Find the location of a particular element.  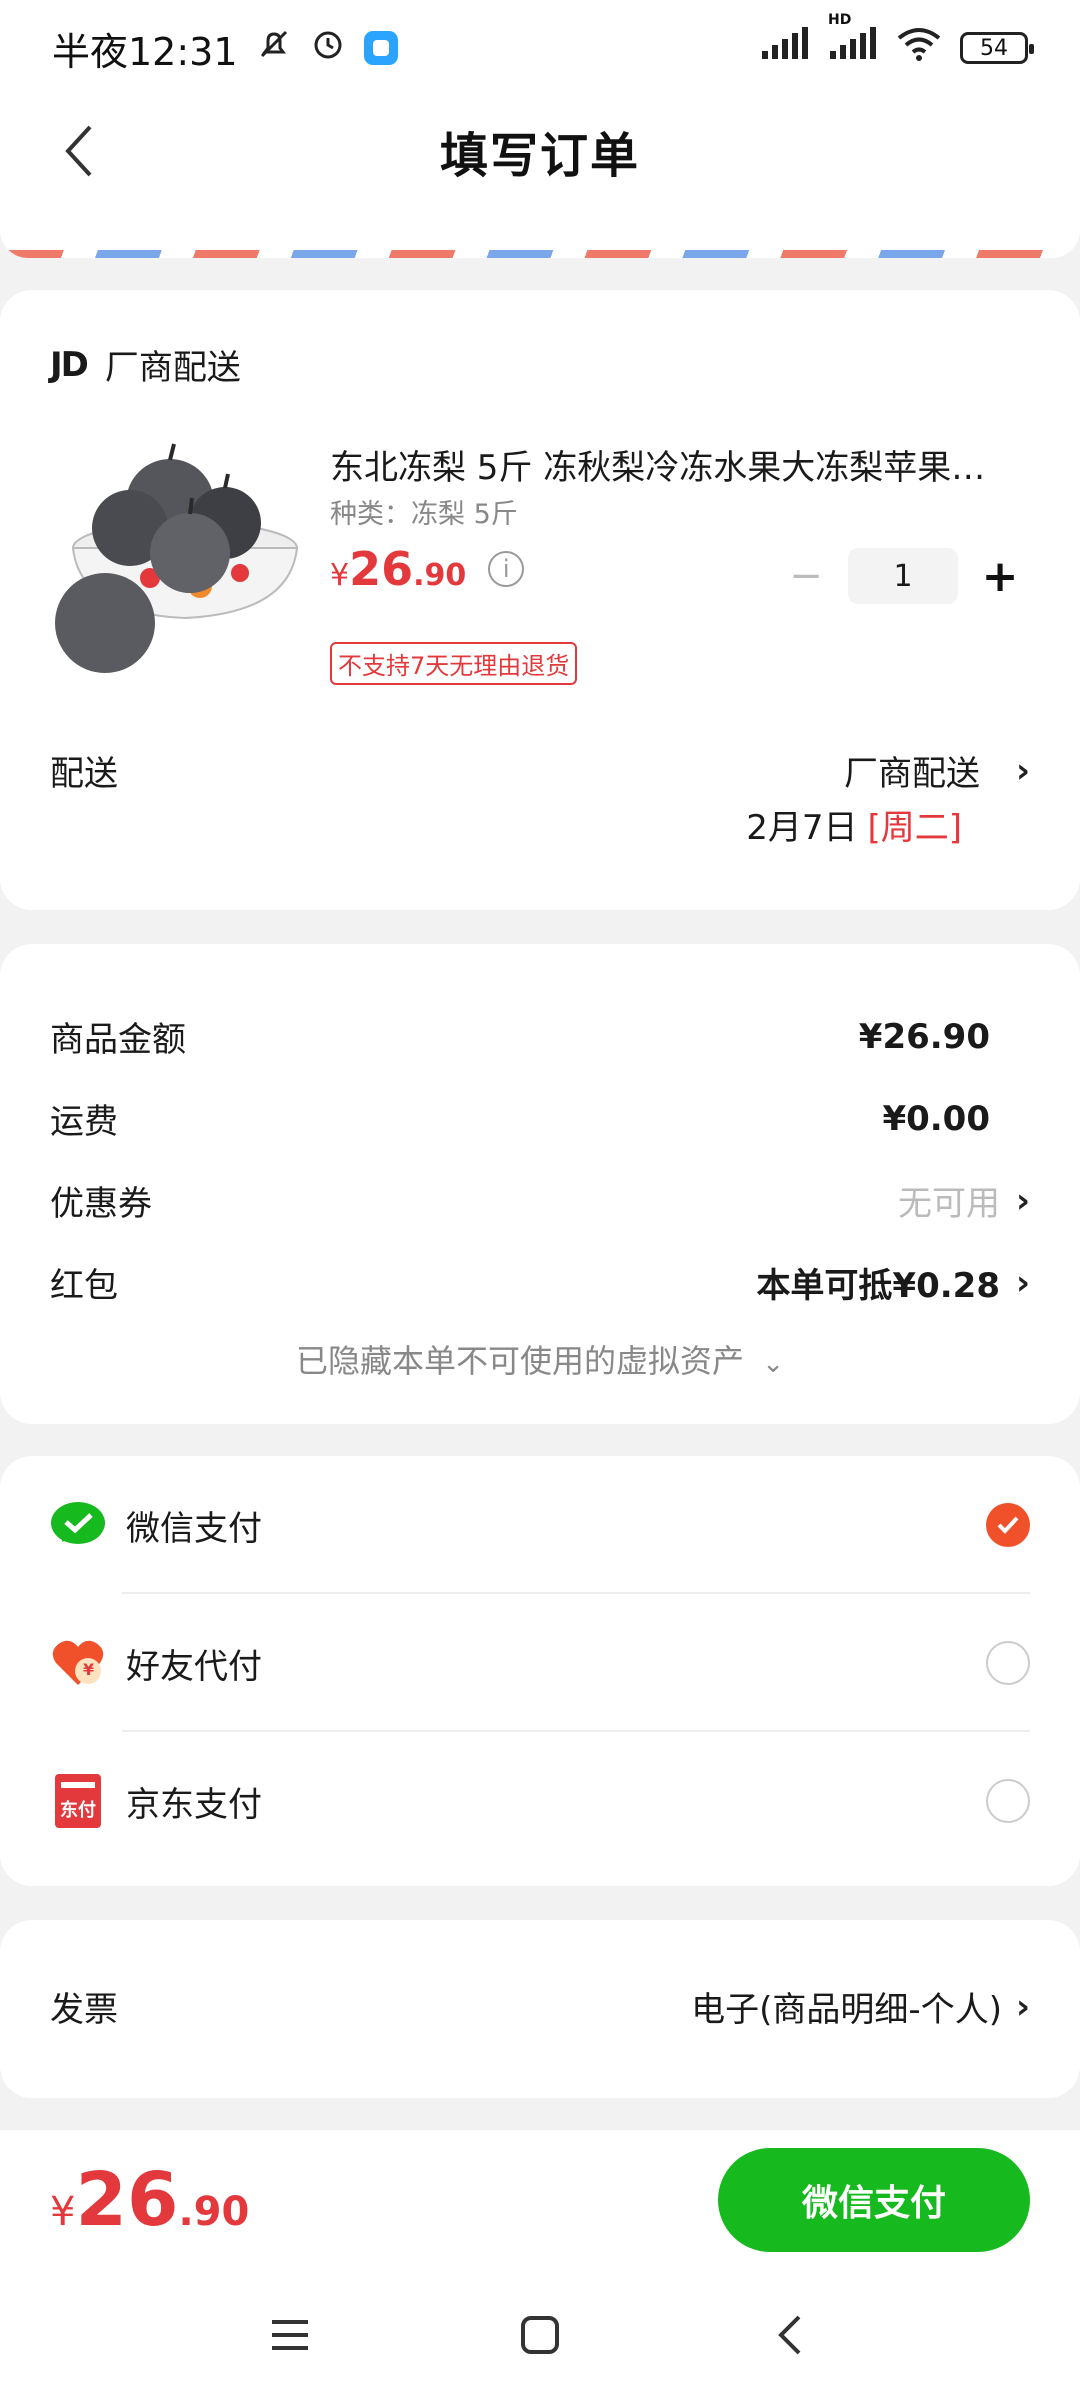

signal-icon is located at coordinates (785, 48).